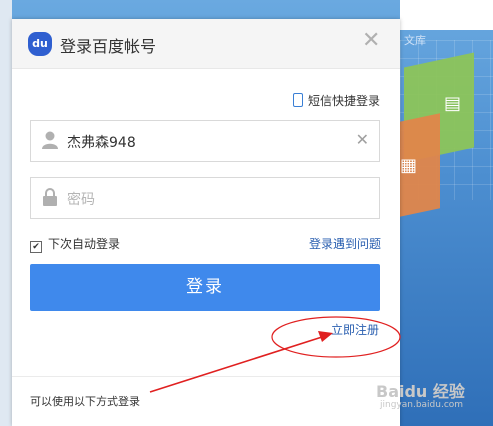  I want to click on dialog-header: du 登录百度帐号 ✕, so click(206, 44).